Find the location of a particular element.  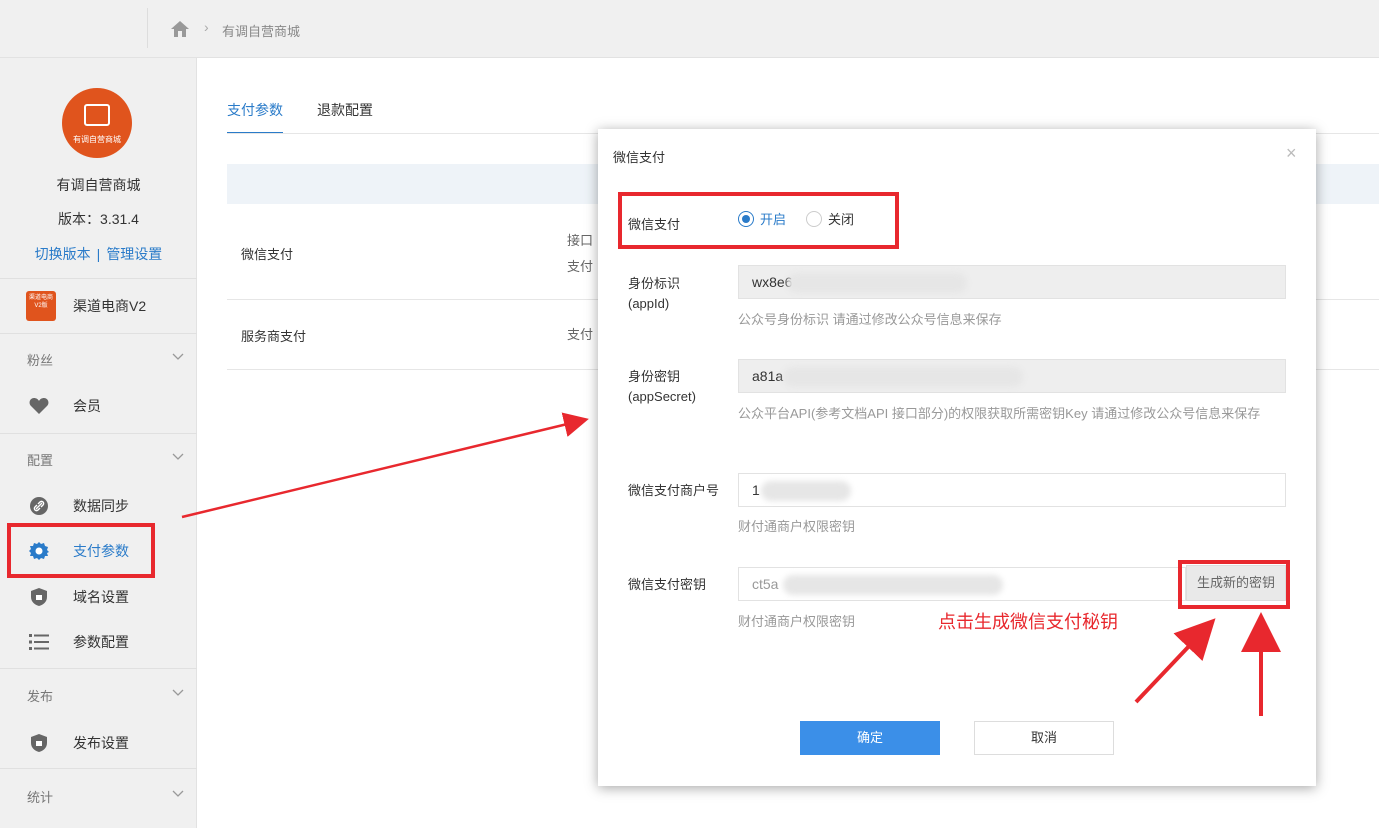

confirm-button: 确定 is located at coordinates (870, 738).